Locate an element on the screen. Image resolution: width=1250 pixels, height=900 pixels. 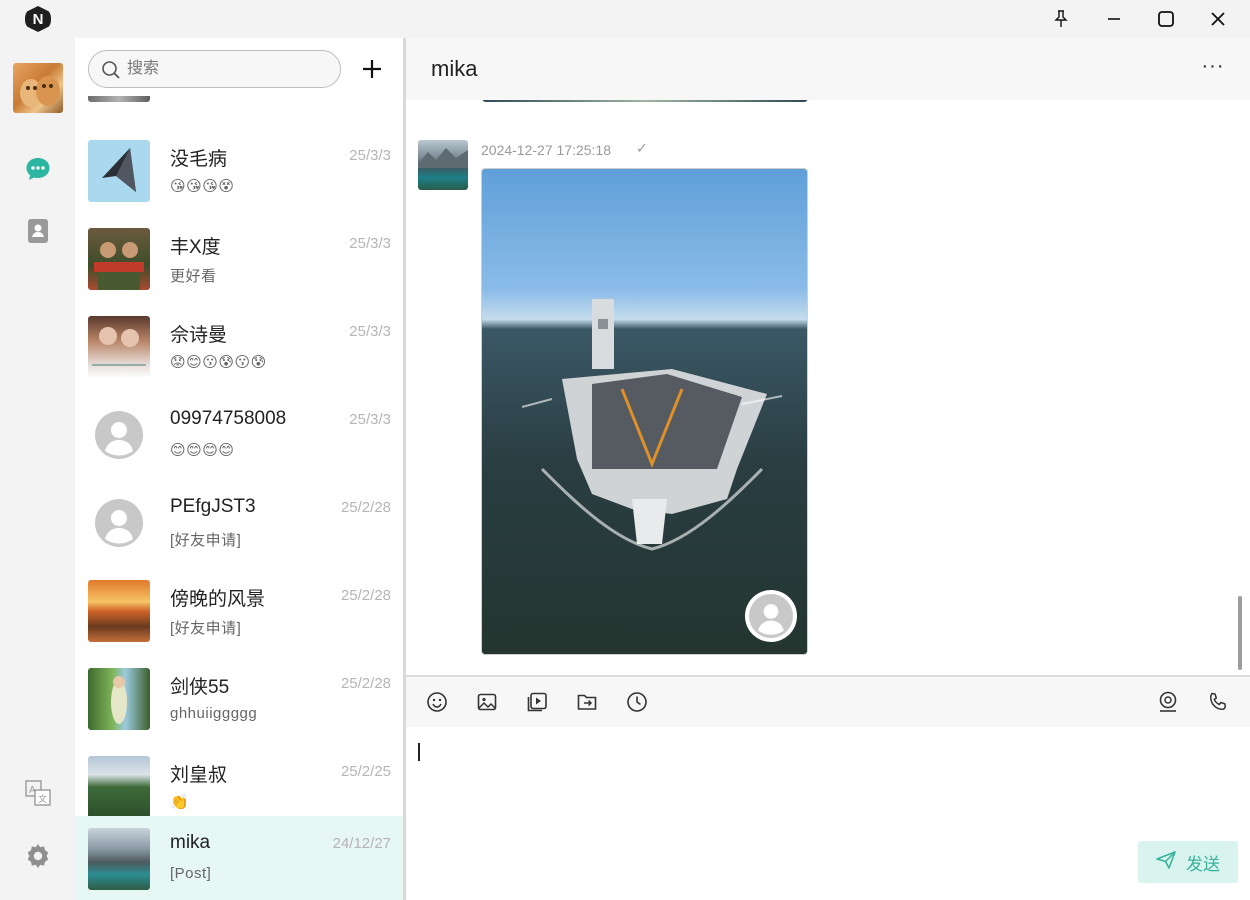
chat-title: mika is located at coordinates (454, 68).